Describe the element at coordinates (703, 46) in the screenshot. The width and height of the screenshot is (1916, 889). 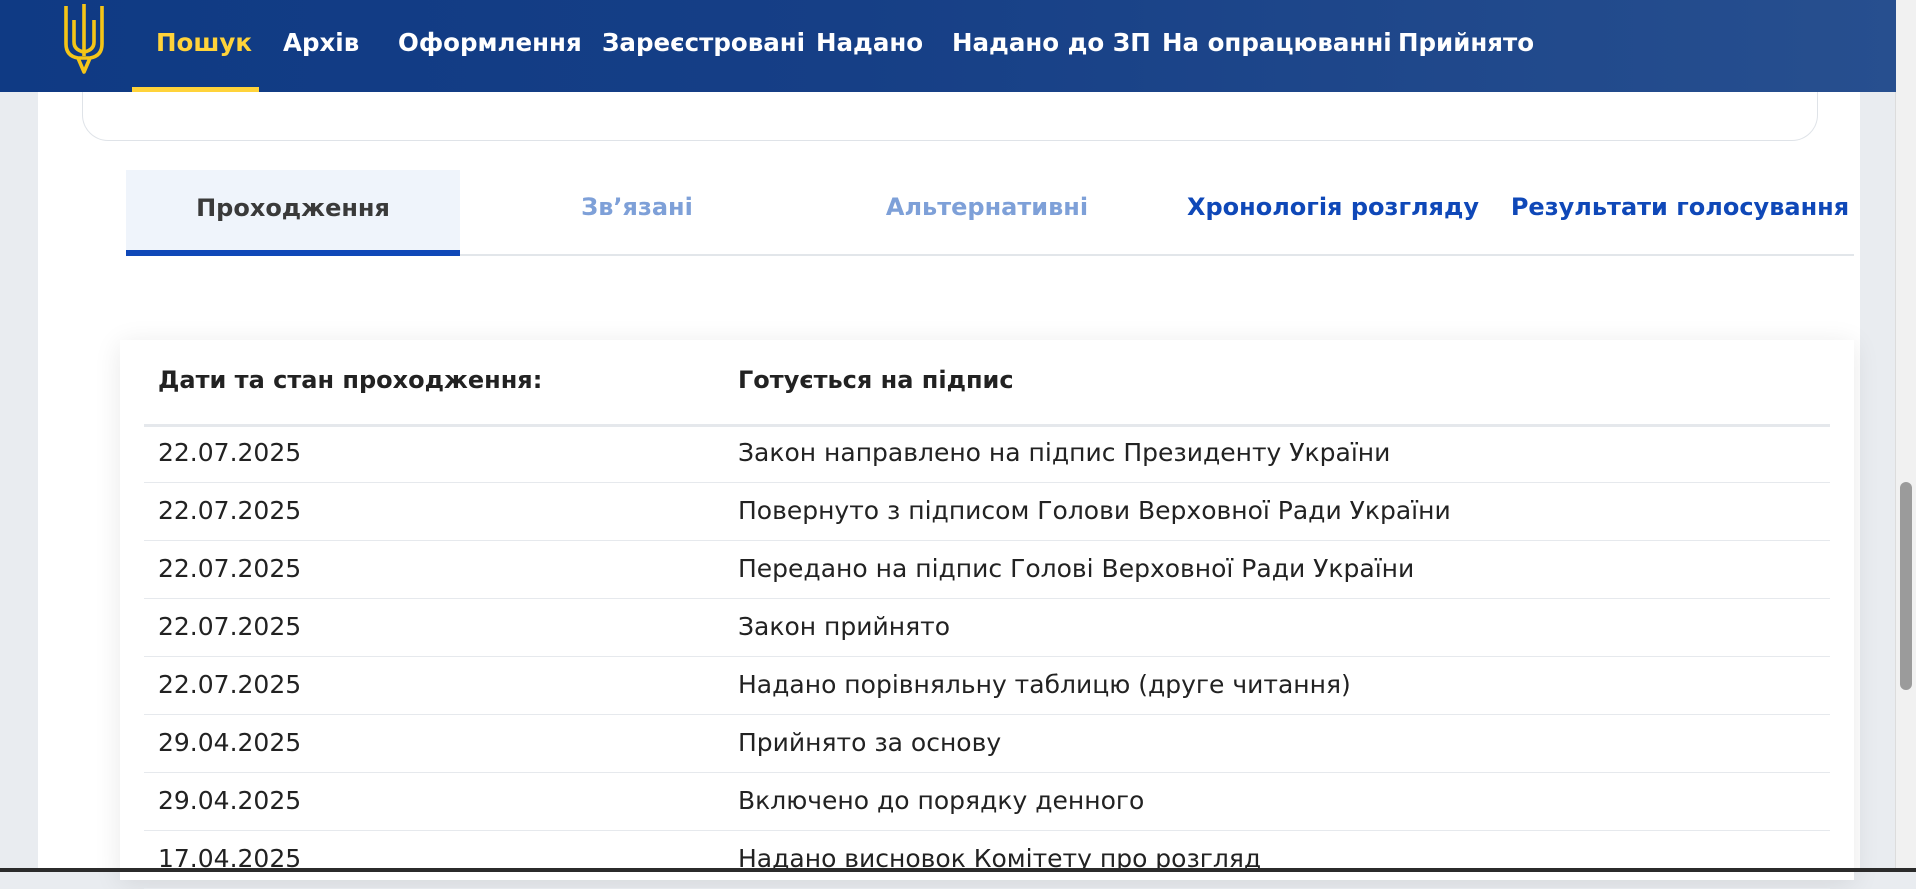
I see `nav-registered: Зареєстровані` at that location.